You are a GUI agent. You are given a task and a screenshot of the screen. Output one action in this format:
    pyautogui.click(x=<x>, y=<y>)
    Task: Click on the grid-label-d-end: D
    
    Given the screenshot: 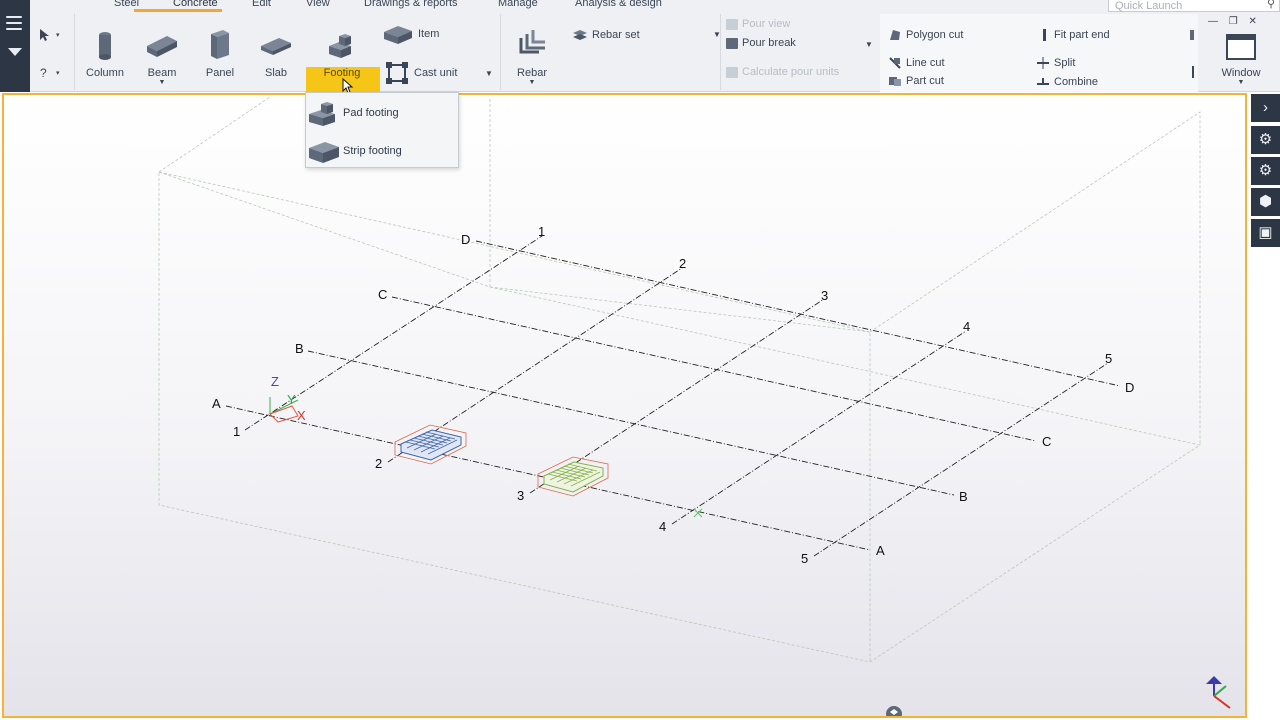 What is the action you would take?
    pyautogui.click(x=1129, y=387)
    